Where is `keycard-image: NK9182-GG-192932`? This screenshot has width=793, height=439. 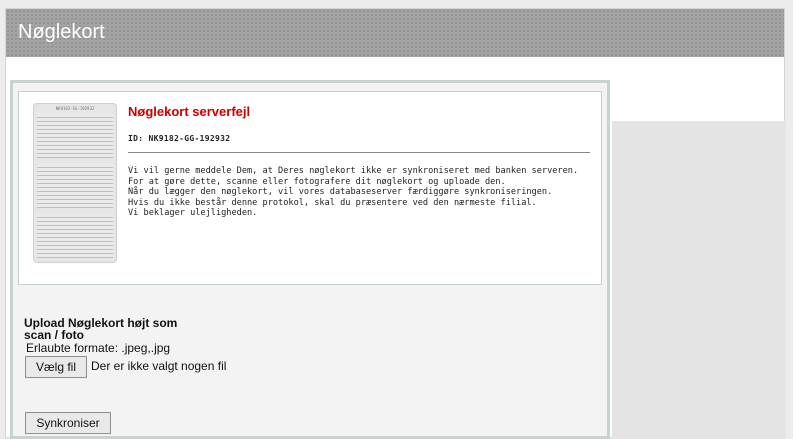 keycard-image: NK9182-GG-192932 is located at coordinates (75, 183).